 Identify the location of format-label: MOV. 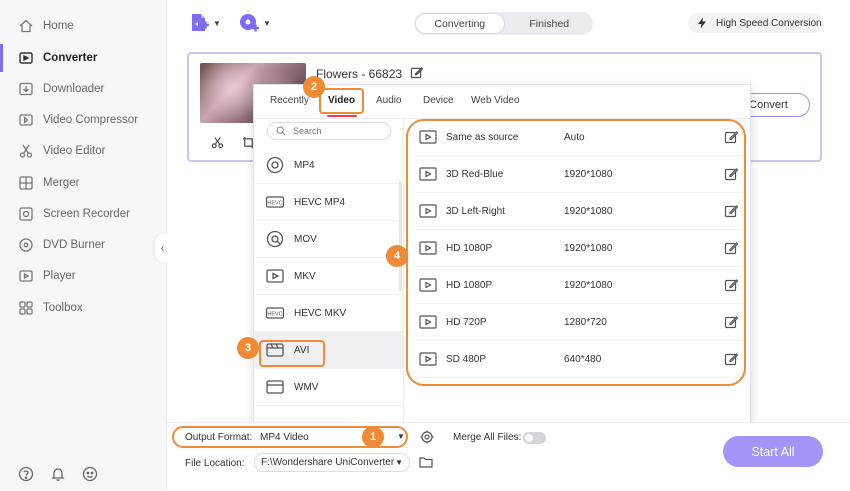
(305, 239).